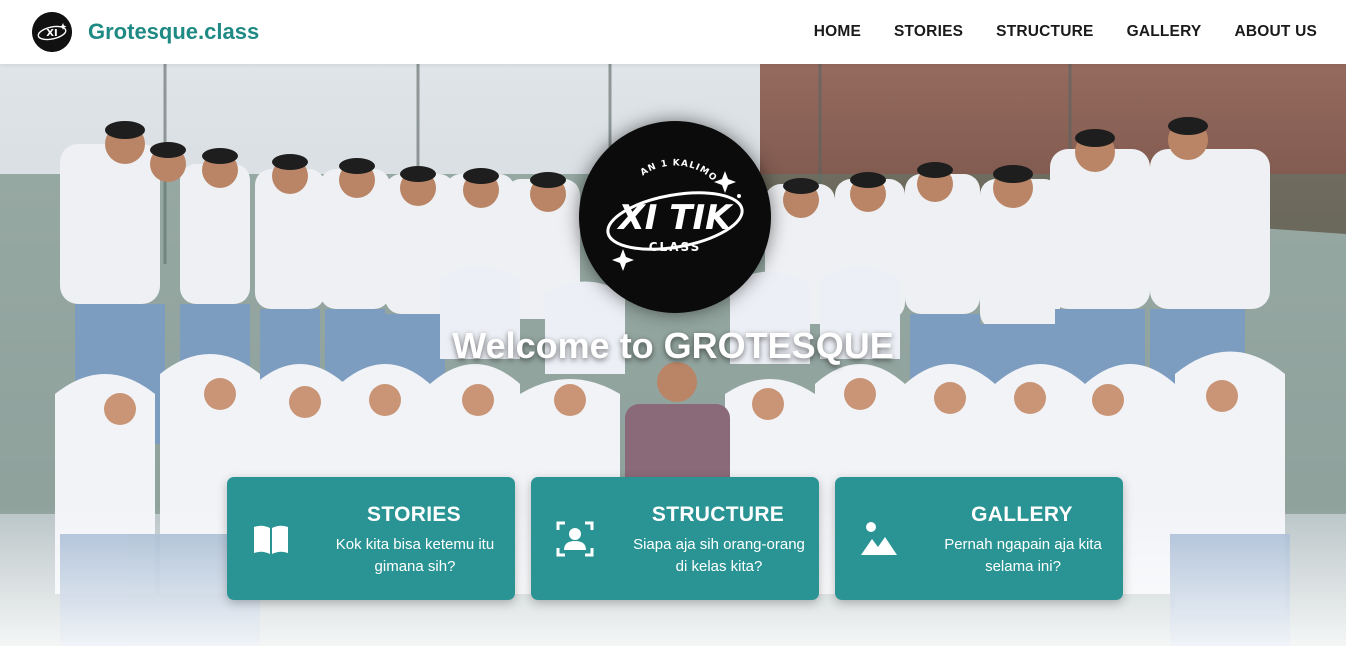 This screenshot has height=646, width=1346. I want to click on emblem-sub-text: CLASS, so click(675, 247).